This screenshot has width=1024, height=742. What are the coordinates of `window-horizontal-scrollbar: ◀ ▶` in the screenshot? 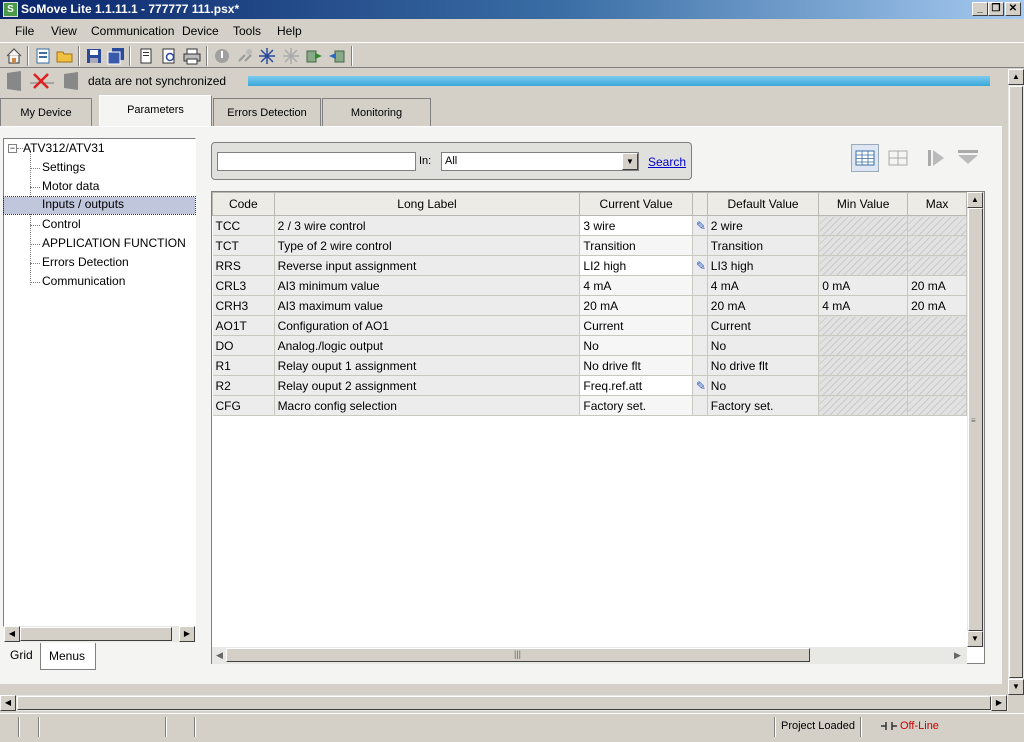 It's located at (504, 703).